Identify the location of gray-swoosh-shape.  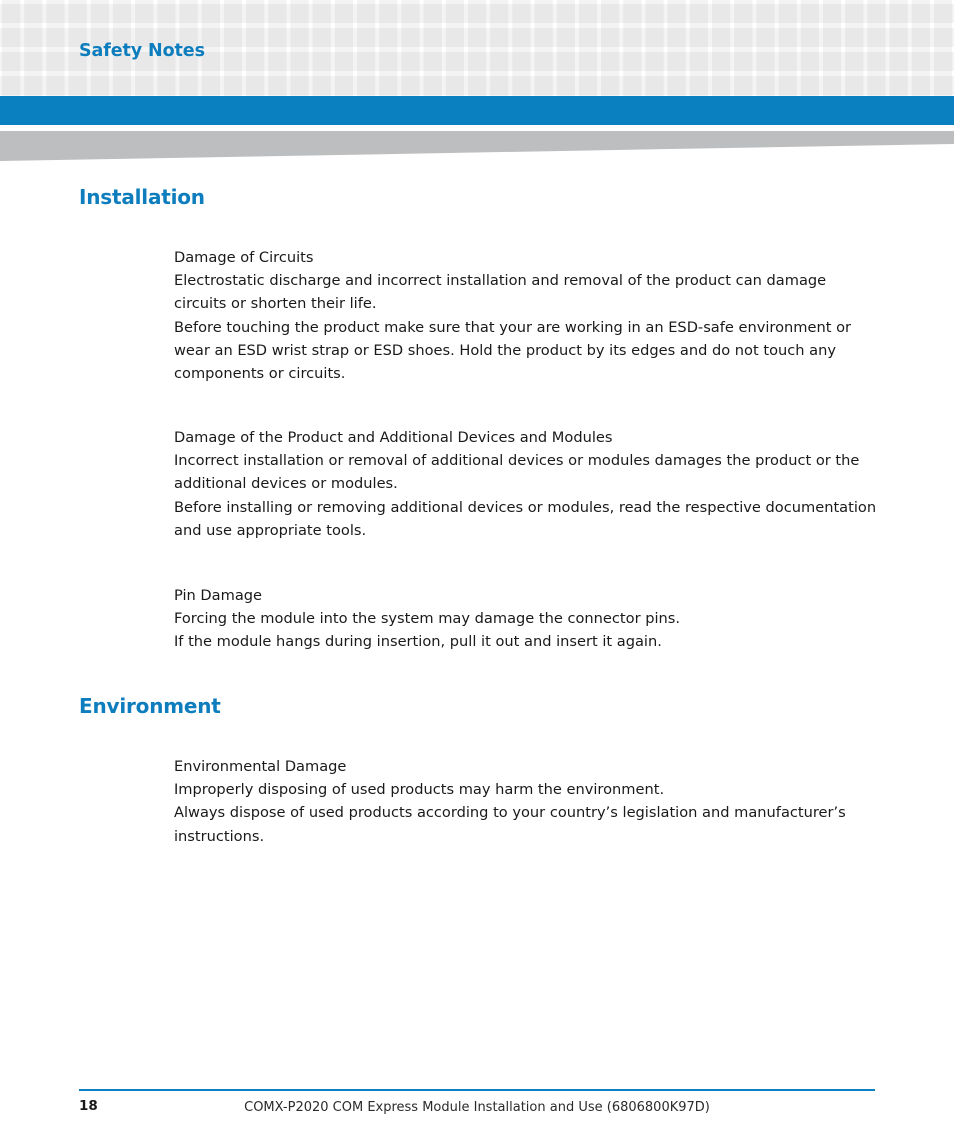
(477, 146).